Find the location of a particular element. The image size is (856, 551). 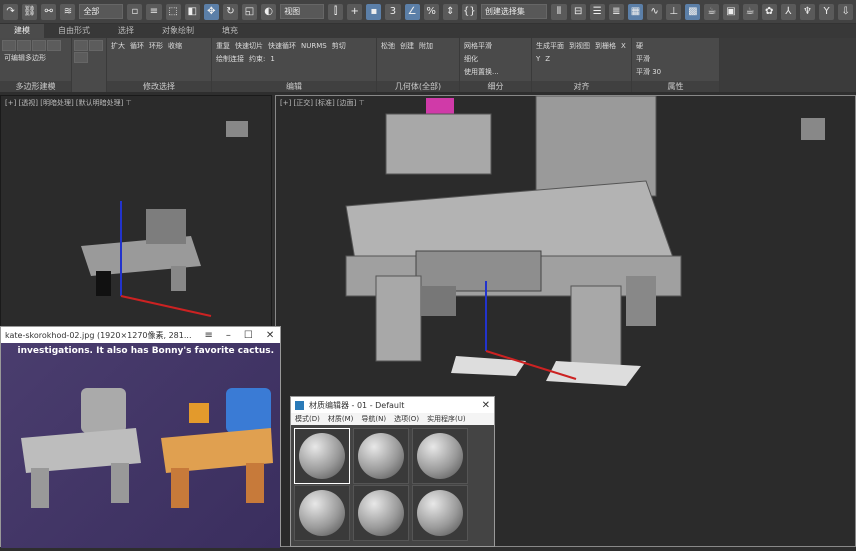

walk-icon: ⅄ is located at coordinates (788, 11).